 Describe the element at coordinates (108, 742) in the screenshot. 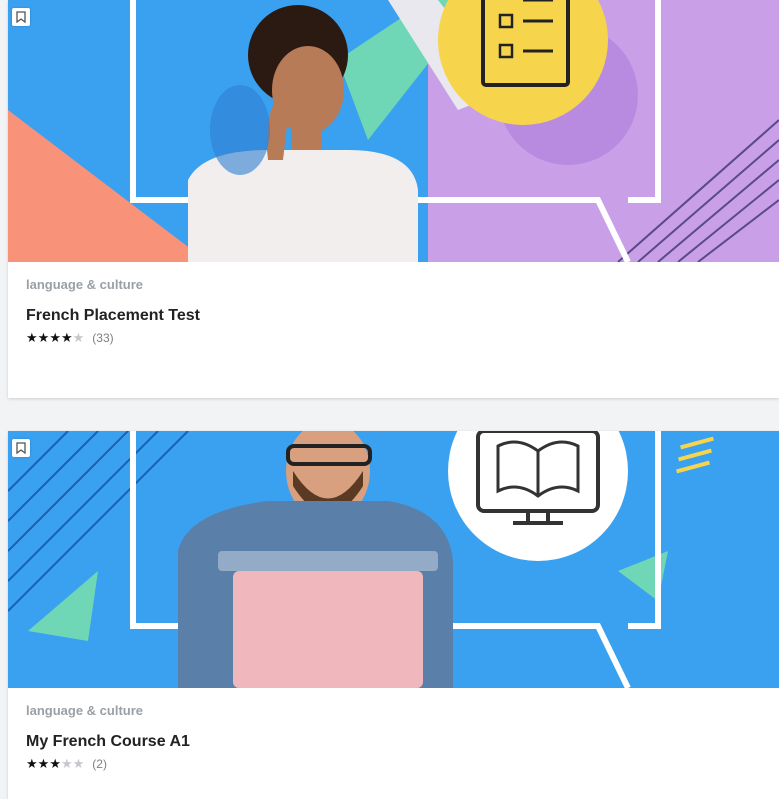

I see `course-title: My French Course A1` at that location.